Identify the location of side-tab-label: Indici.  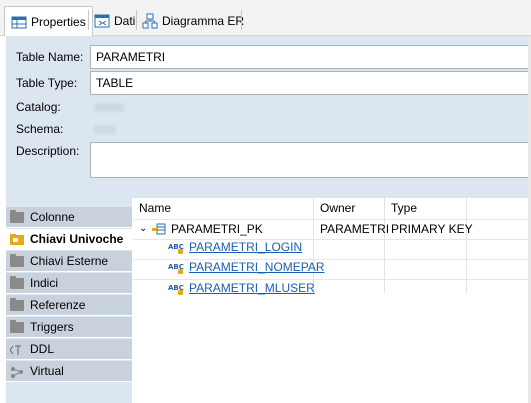
(44, 283).